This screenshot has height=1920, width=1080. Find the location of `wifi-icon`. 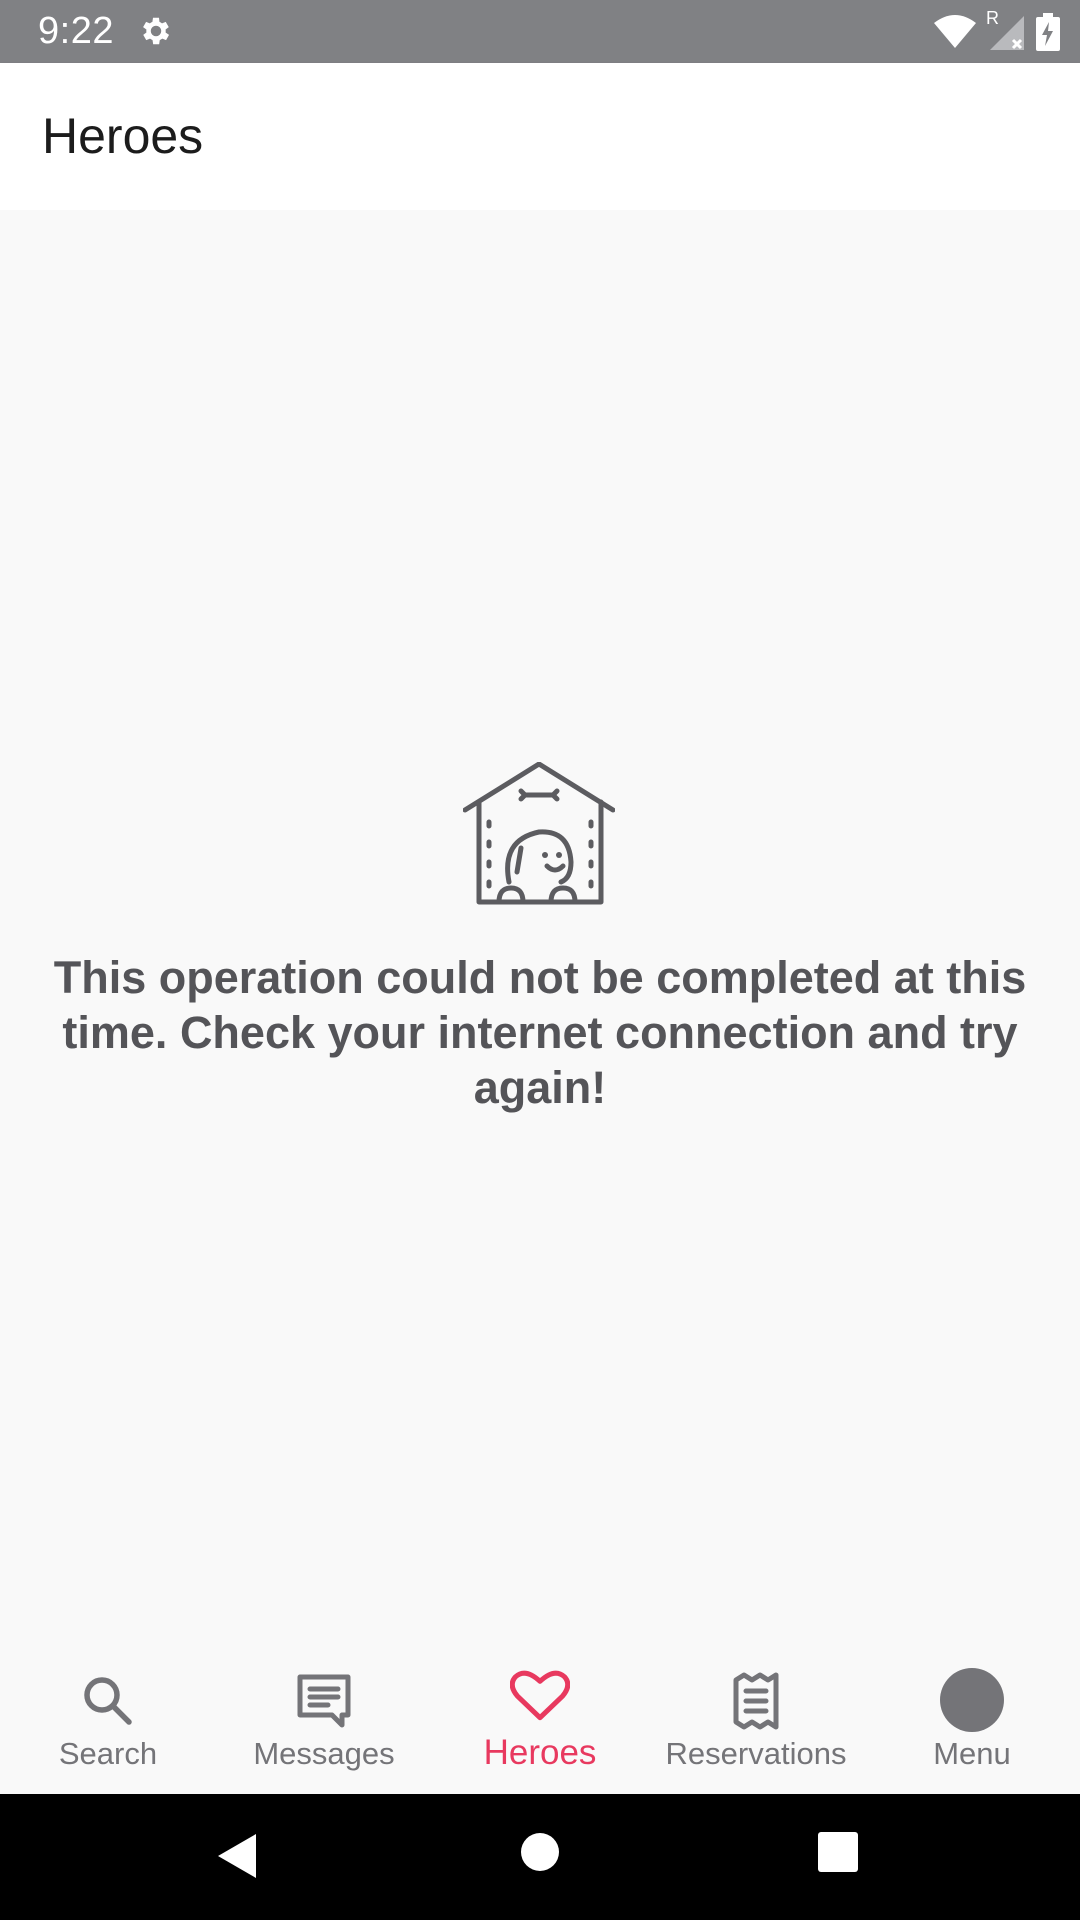

wifi-icon is located at coordinates (955, 31).